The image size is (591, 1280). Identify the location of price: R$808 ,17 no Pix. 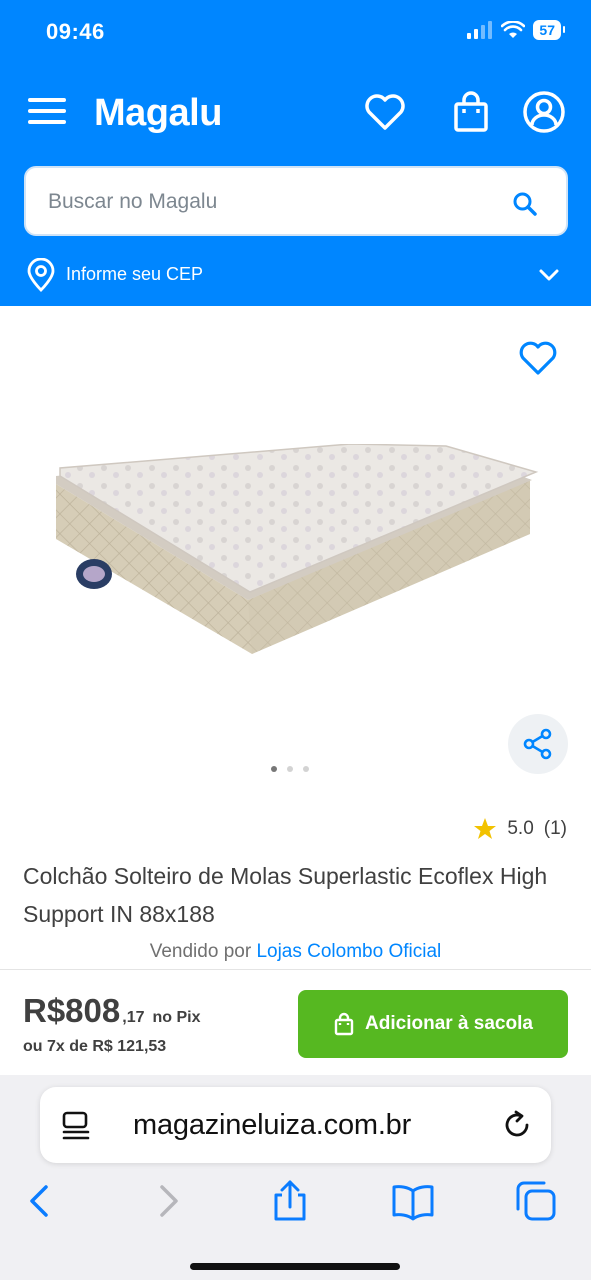
(112, 1011).